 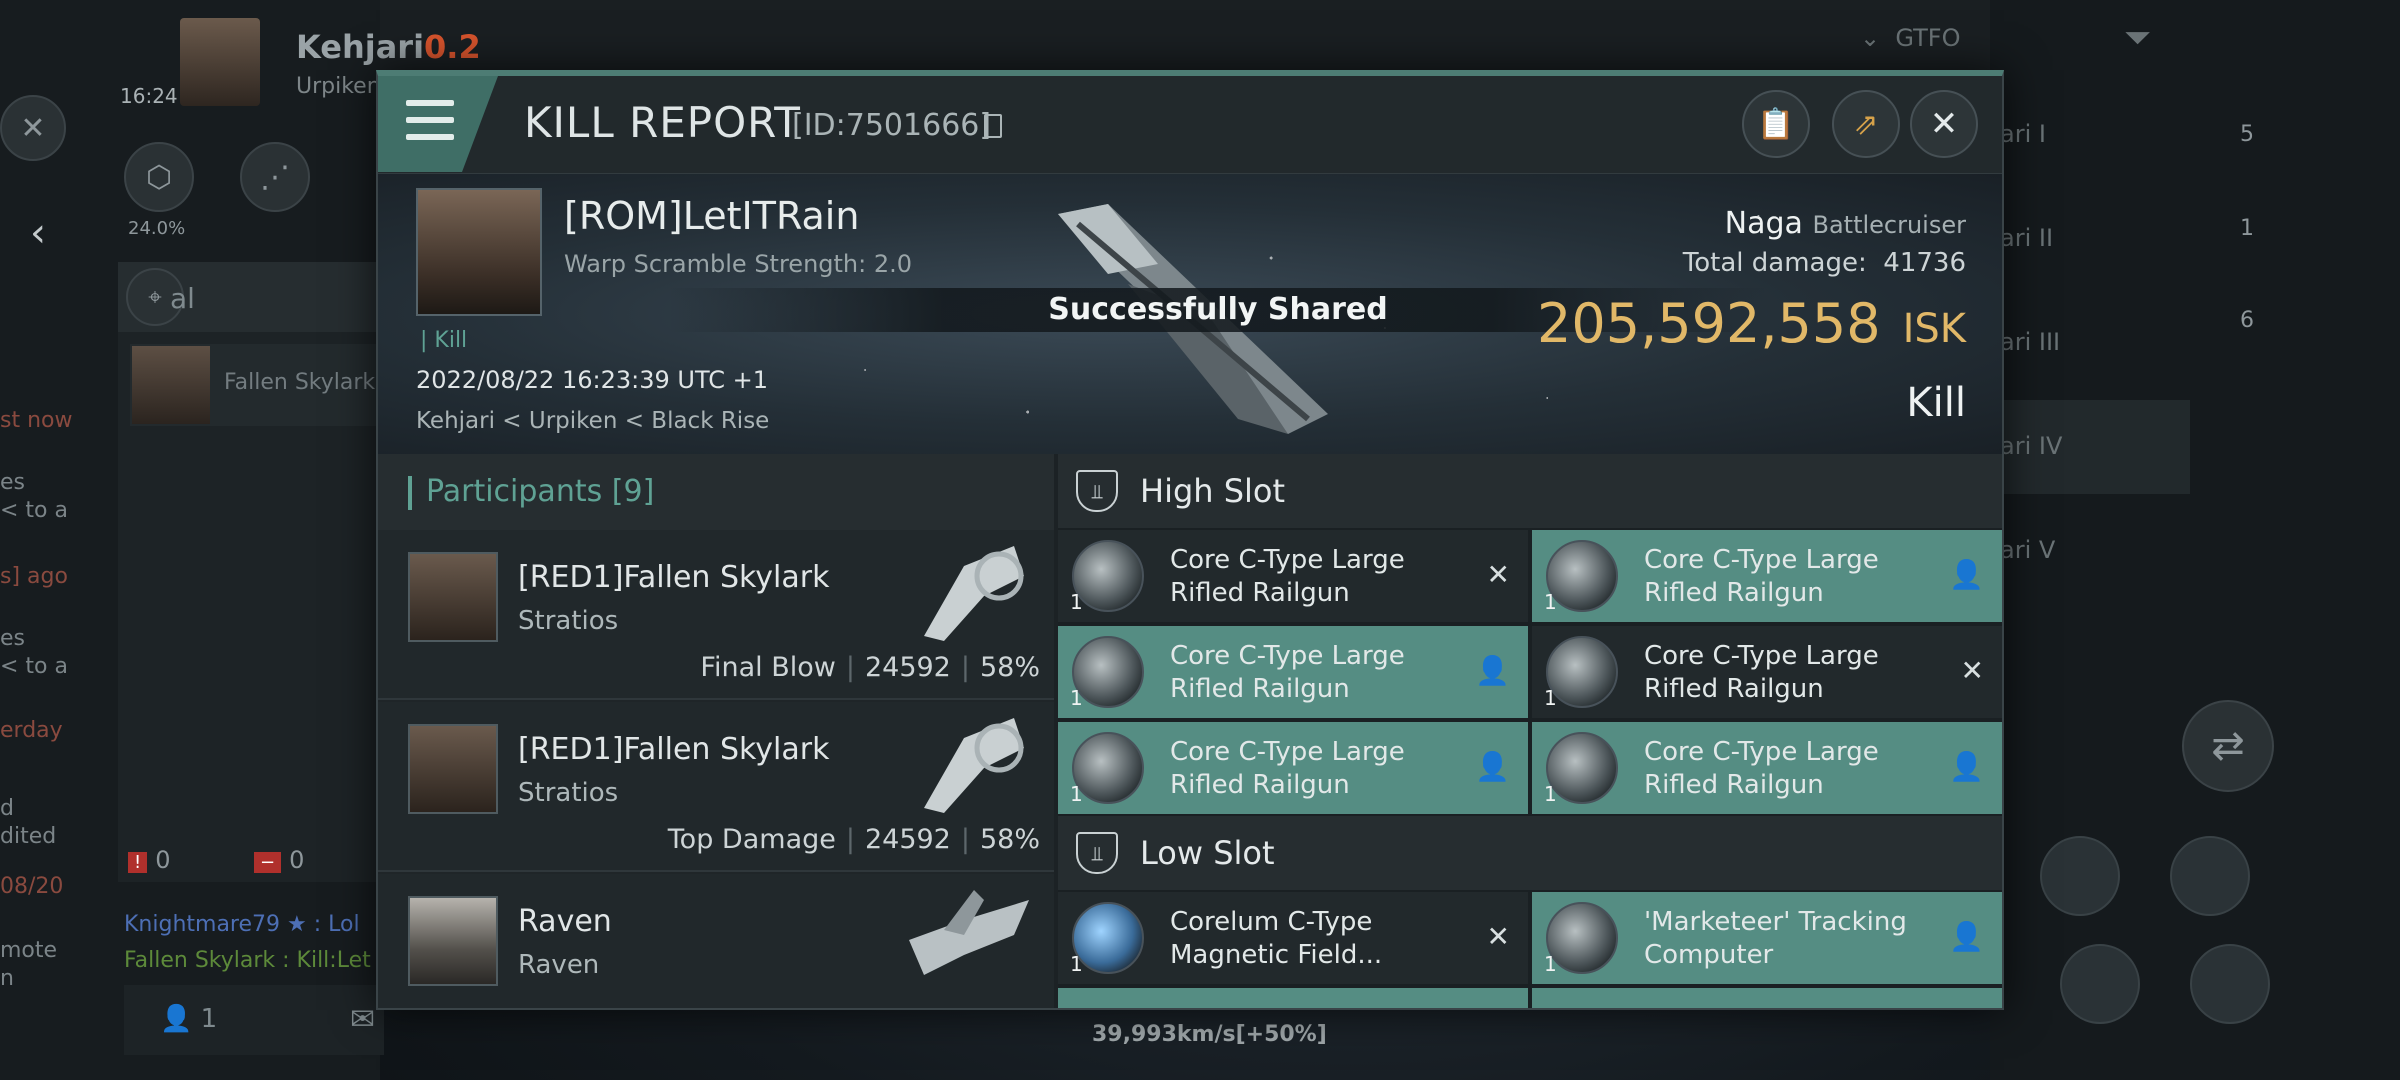 I want to click on overview-item: ari V, so click(x=2090, y=551).